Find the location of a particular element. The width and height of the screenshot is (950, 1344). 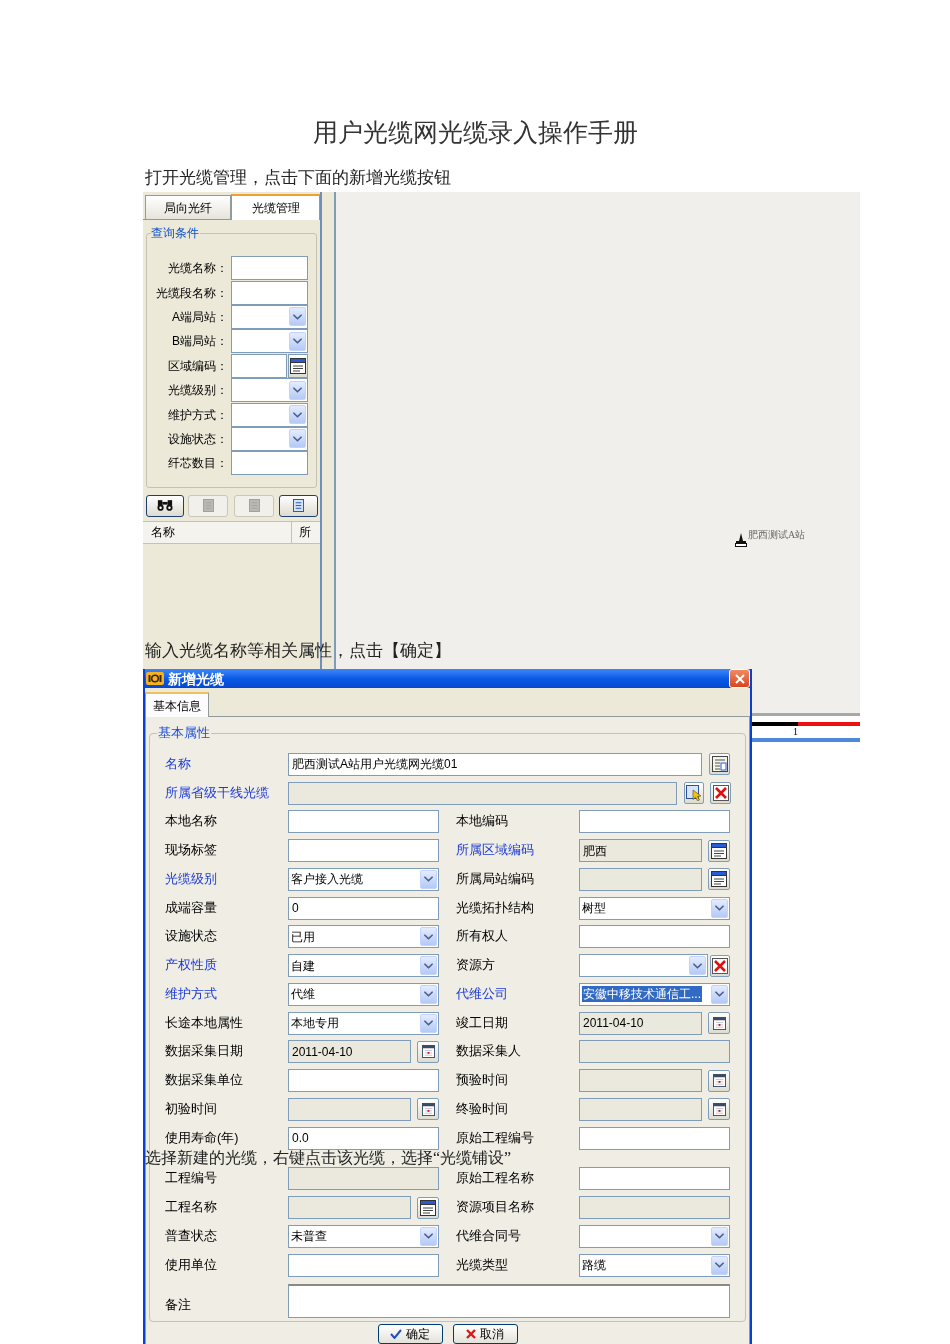

cross-icon is located at coordinates (720, 965).